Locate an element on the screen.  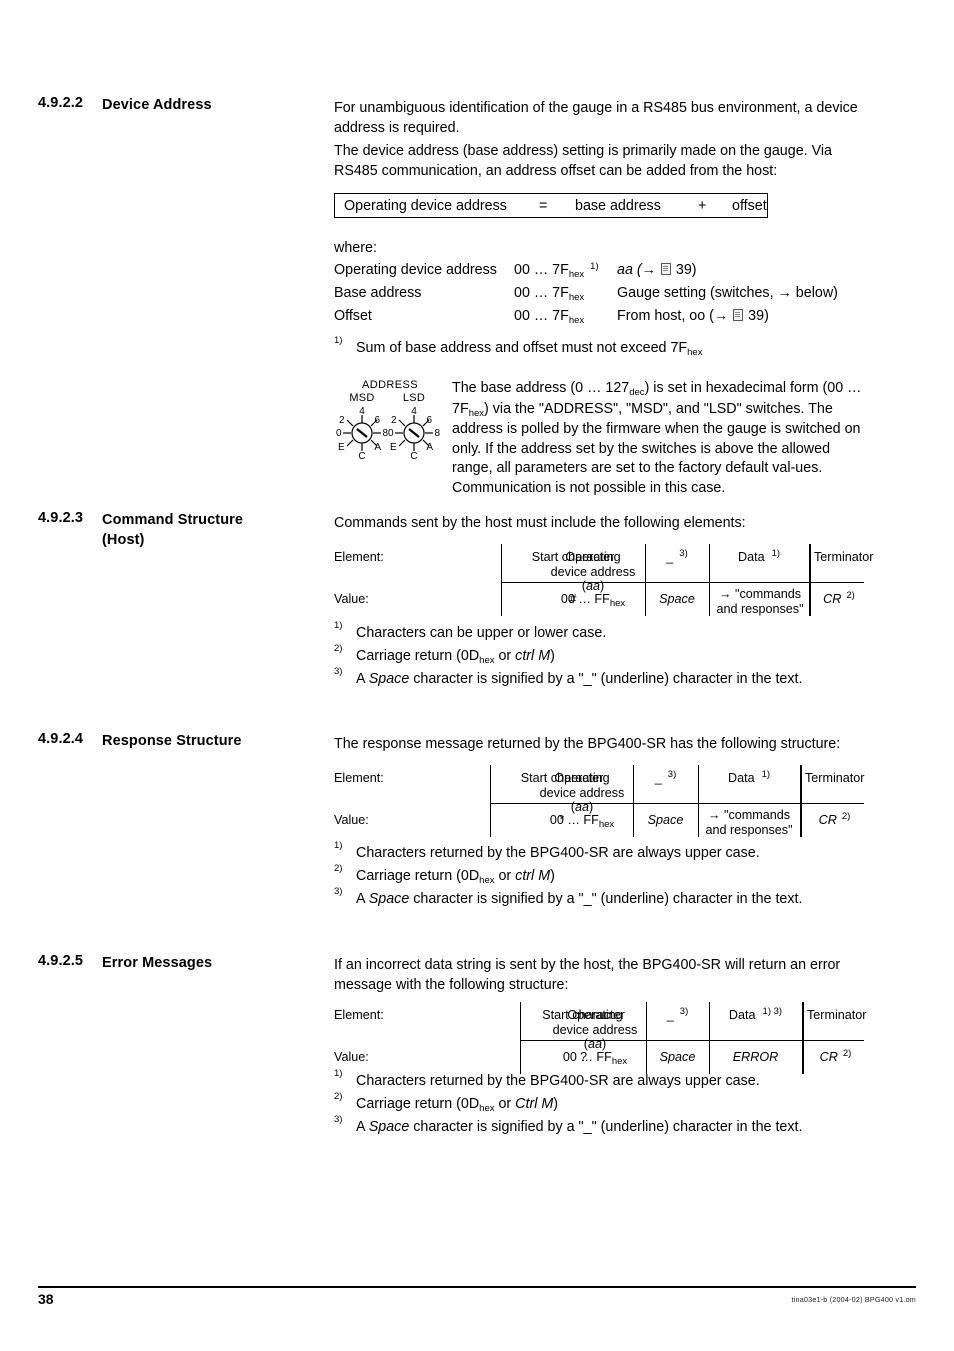
section-title-error-messages: Error Messages is located at coordinates (157, 963).